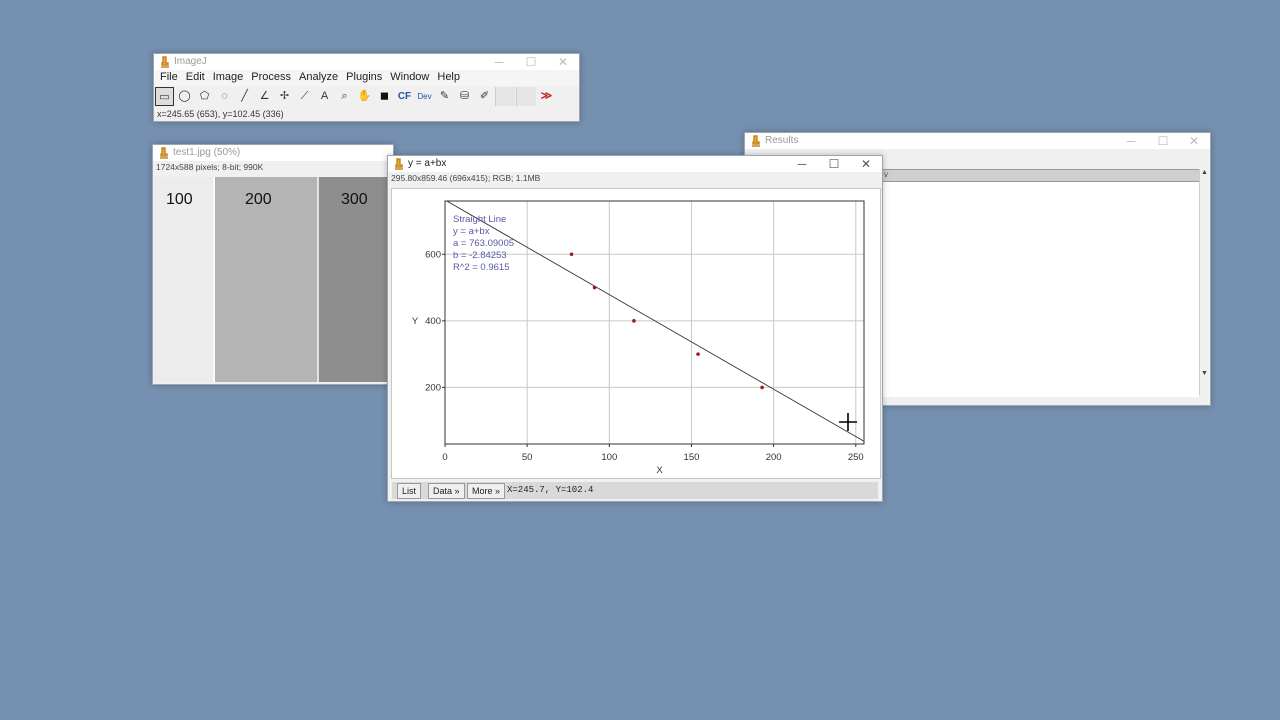 The width and height of the screenshot is (1280, 720). Describe the element at coordinates (229, 76) in the screenshot. I see `menu-image: Image` at that location.